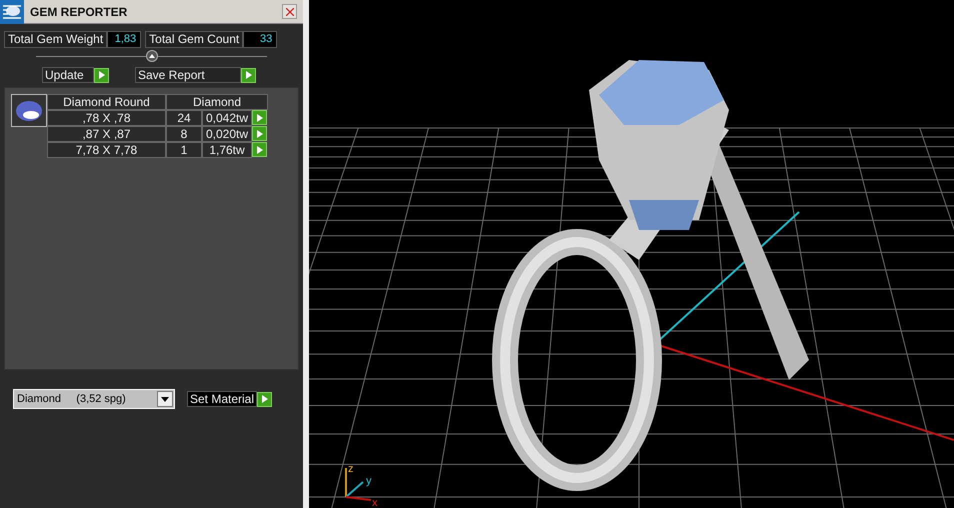  I want to click on table-cell: 7,78 X 7,78, so click(106, 150).